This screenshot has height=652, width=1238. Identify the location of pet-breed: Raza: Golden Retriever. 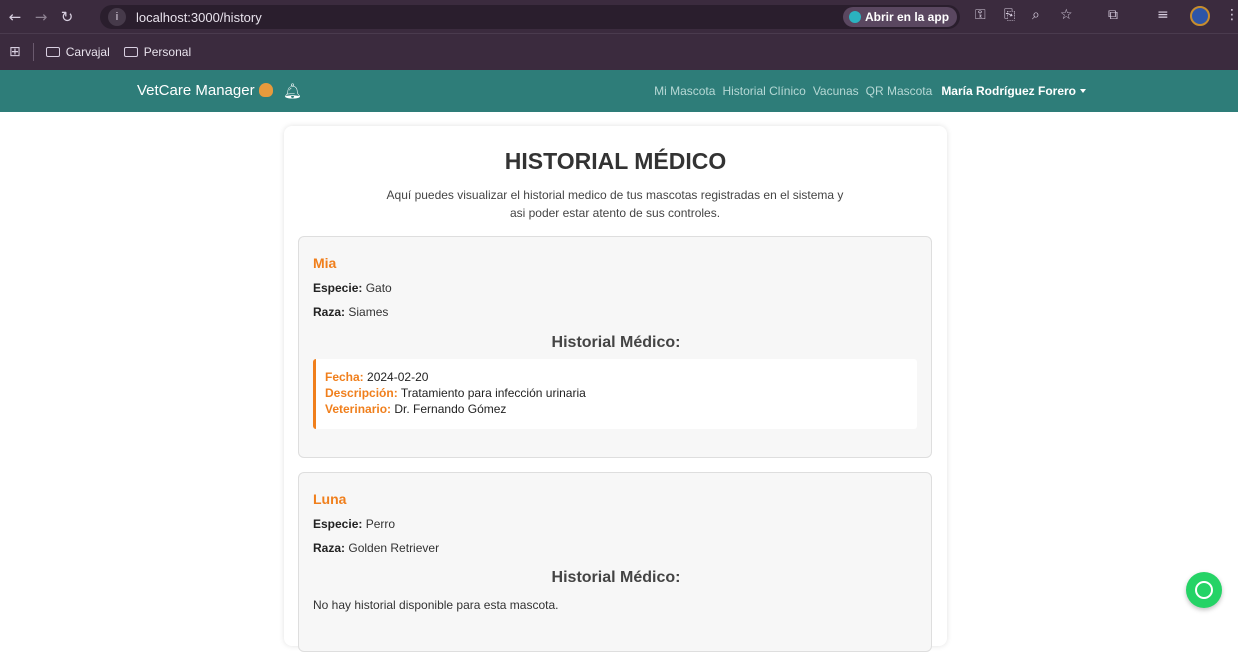
(376, 548).